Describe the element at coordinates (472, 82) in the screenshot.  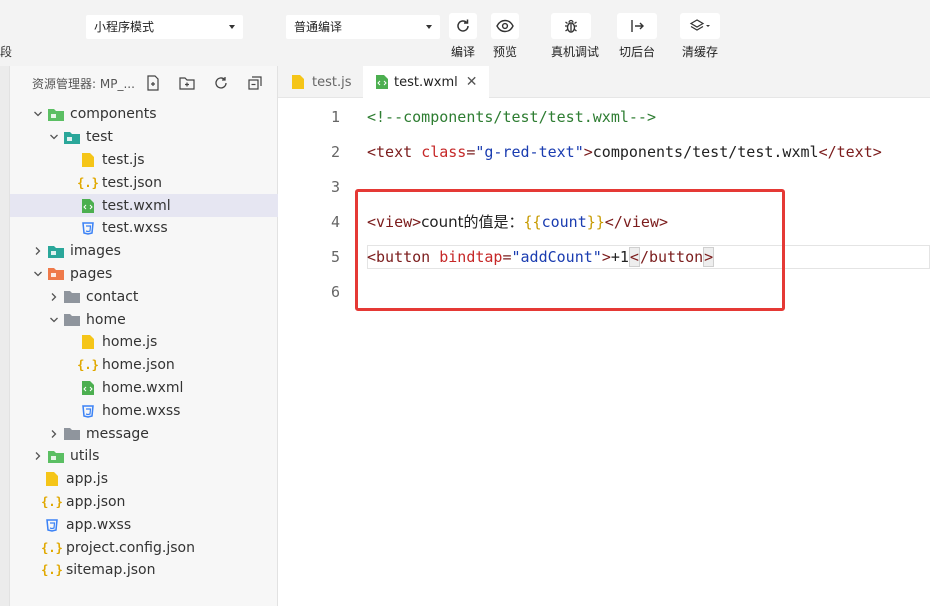
I see `close-icon: ✕` at that location.